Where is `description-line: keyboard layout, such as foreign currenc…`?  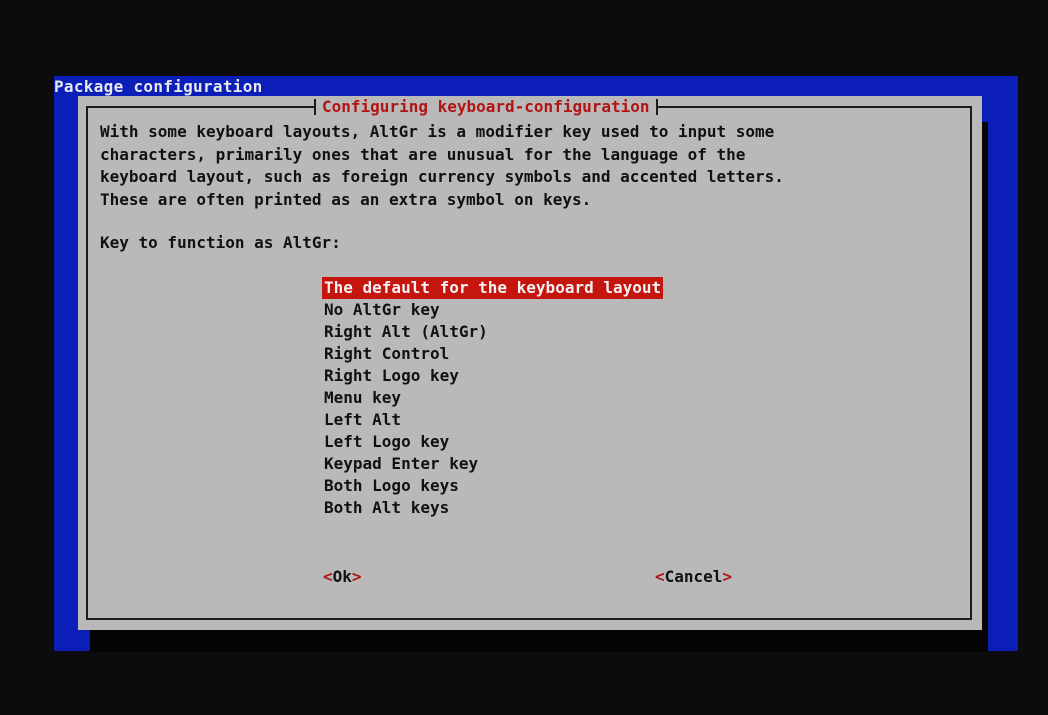
description-line: keyboard layout, such as foreign currenc… is located at coordinates (442, 176).